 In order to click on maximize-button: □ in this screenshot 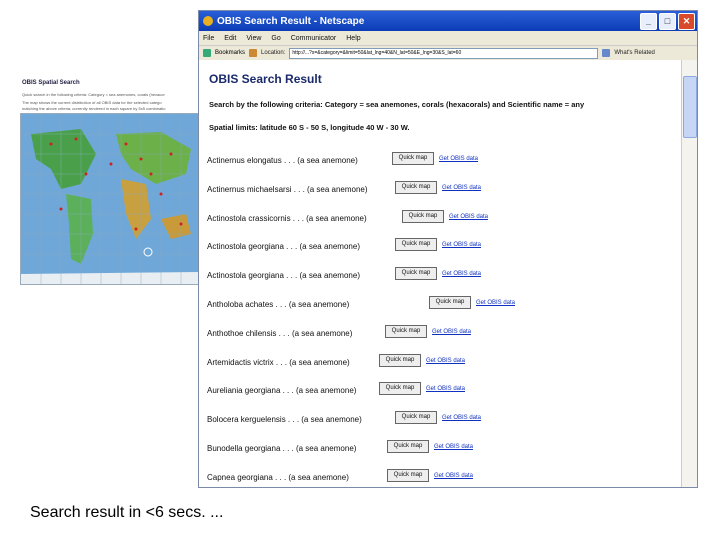, I will do `click(667, 21)`.